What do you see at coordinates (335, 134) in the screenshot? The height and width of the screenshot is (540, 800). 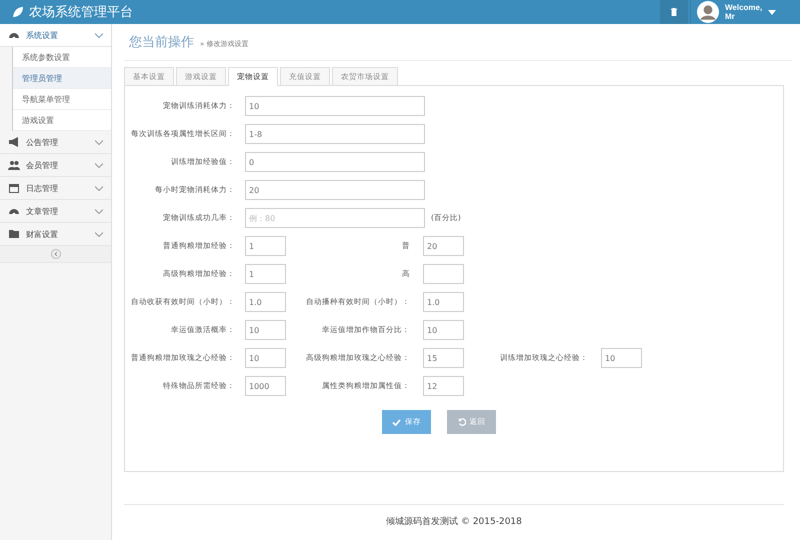 I see `input-field: 1-8` at bounding box center [335, 134].